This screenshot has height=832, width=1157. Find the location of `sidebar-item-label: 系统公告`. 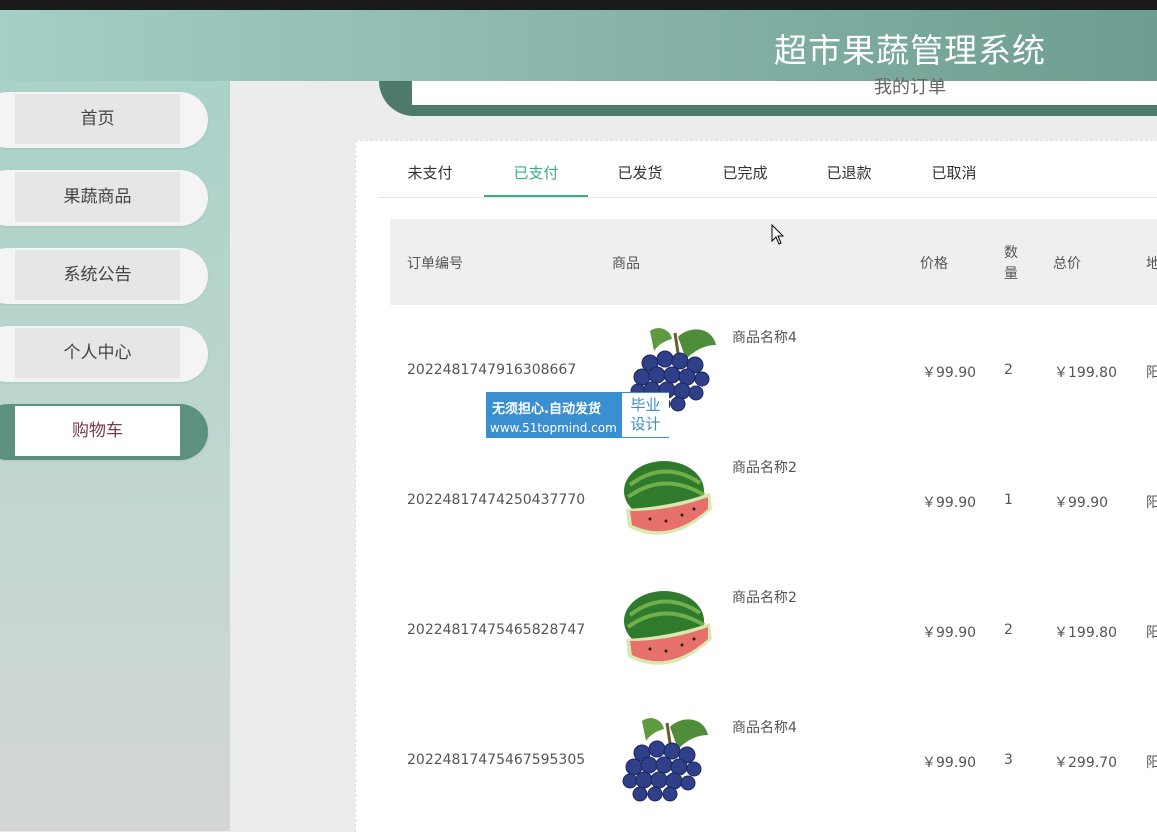

sidebar-item-label: 系统公告 is located at coordinates (97, 275).